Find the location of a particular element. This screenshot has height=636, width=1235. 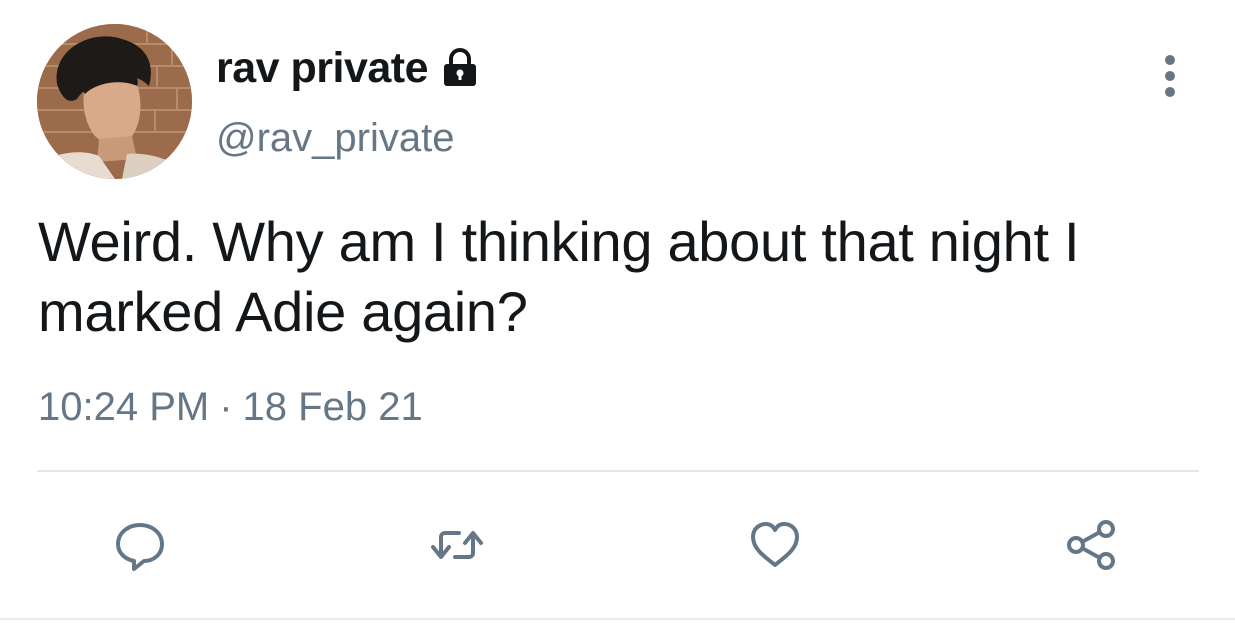

tweet-timestamp: 10:24 PM · 18 Feb 21 is located at coordinates (230, 407).